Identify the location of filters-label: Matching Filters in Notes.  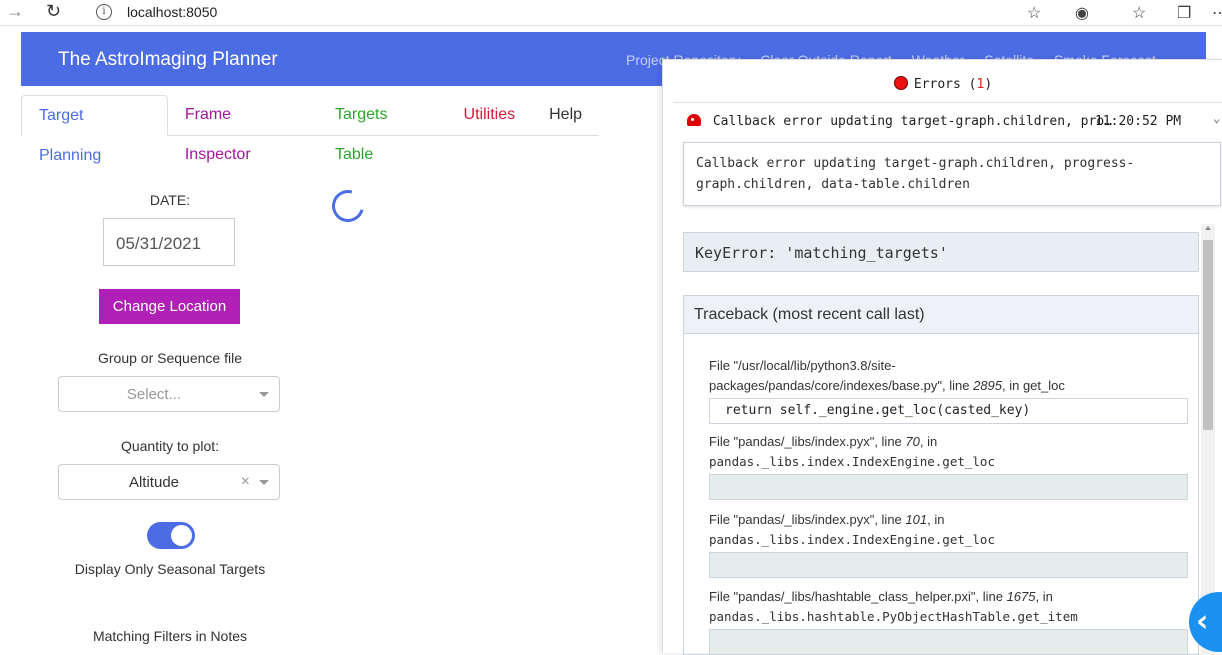
(170, 636).